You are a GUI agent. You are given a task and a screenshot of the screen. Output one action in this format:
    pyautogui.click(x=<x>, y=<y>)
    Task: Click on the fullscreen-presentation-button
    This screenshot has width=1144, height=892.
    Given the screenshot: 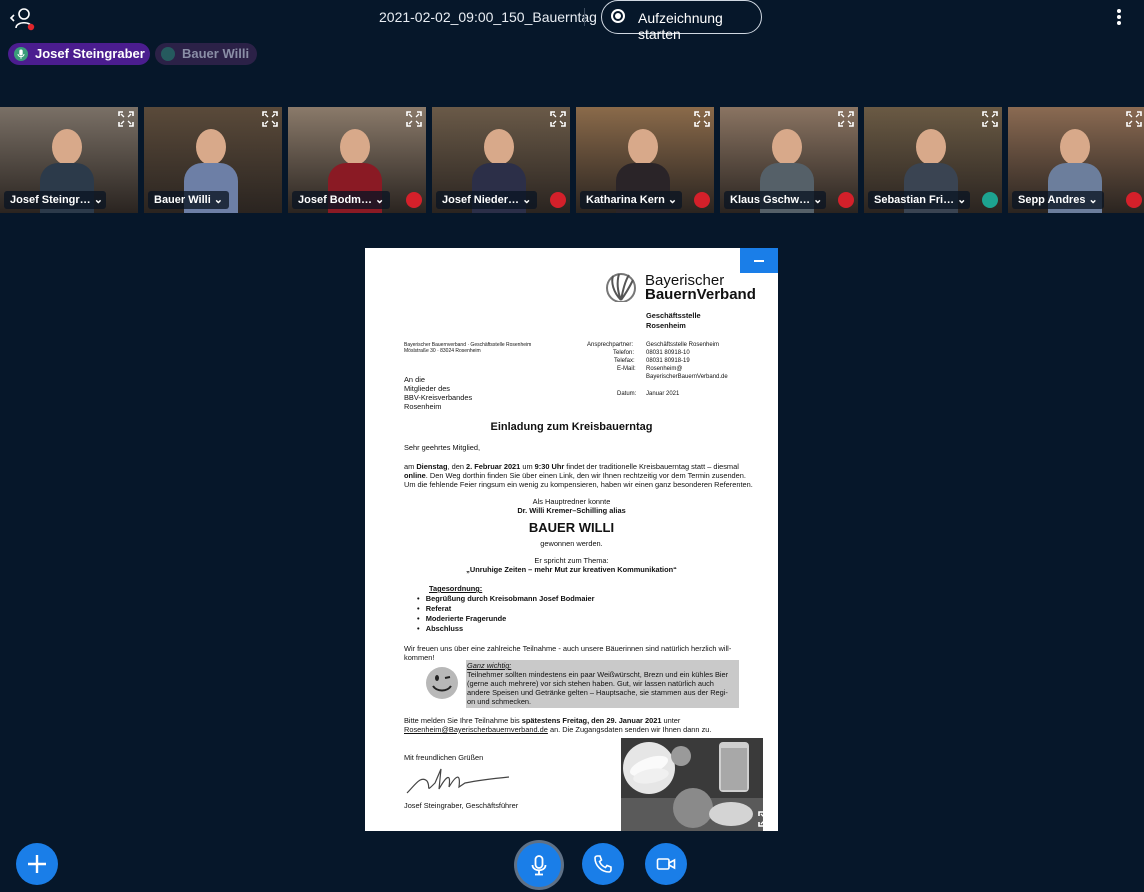 What is the action you would take?
    pyautogui.click(x=766, y=819)
    